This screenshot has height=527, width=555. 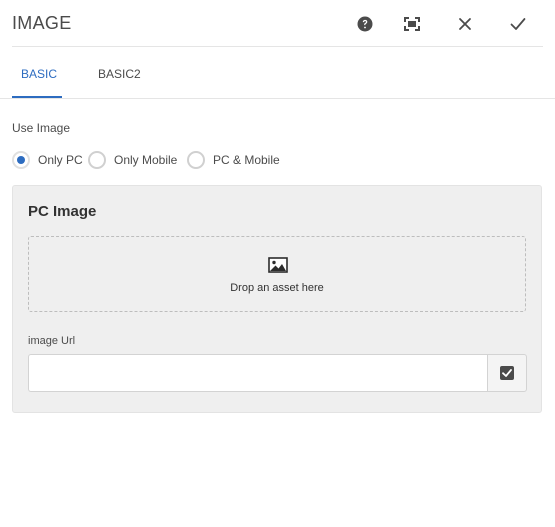 I want to click on done-check-icon, so click(x=518, y=24).